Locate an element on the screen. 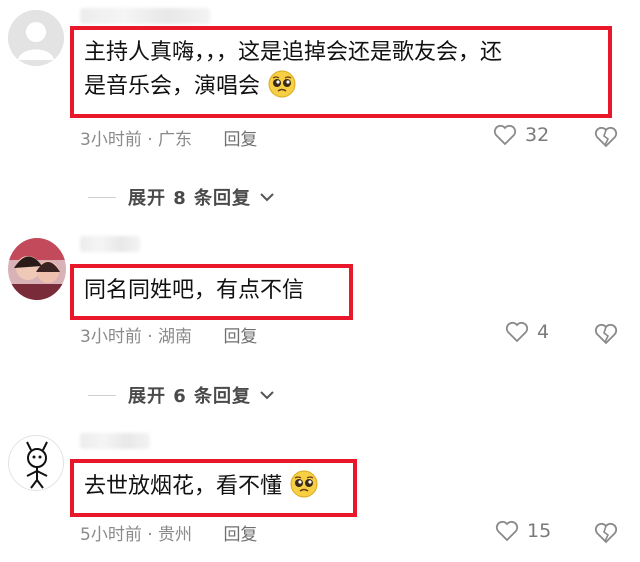  user-photo-avatar is located at coordinates (37, 269).